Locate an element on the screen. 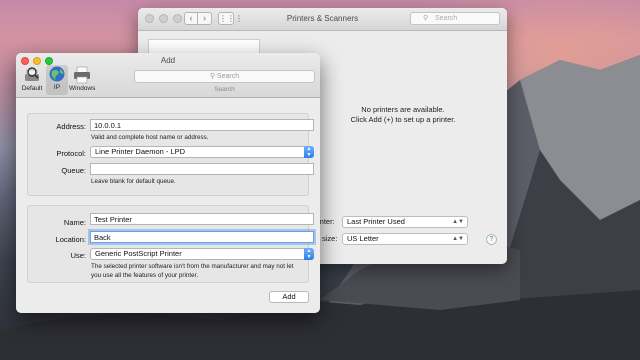 This screenshot has height=360, width=640. protocol-value: Line Printer Daemon - LPD is located at coordinates (140, 151).